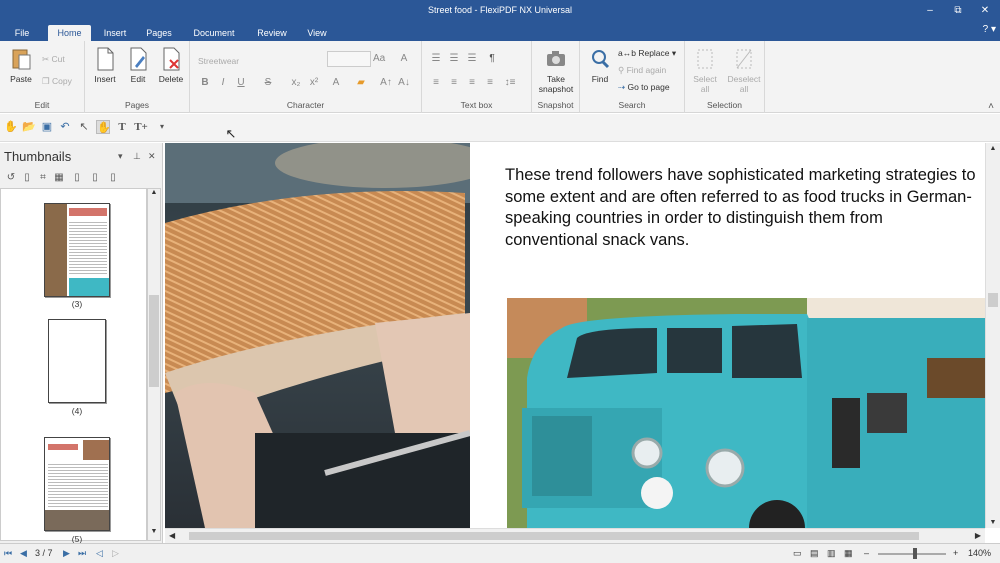 This screenshot has height=563, width=1000. What do you see at coordinates (814, 553) in the screenshot?
I see `continuous-view-icon: ▤` at bounding box center [814, 553].